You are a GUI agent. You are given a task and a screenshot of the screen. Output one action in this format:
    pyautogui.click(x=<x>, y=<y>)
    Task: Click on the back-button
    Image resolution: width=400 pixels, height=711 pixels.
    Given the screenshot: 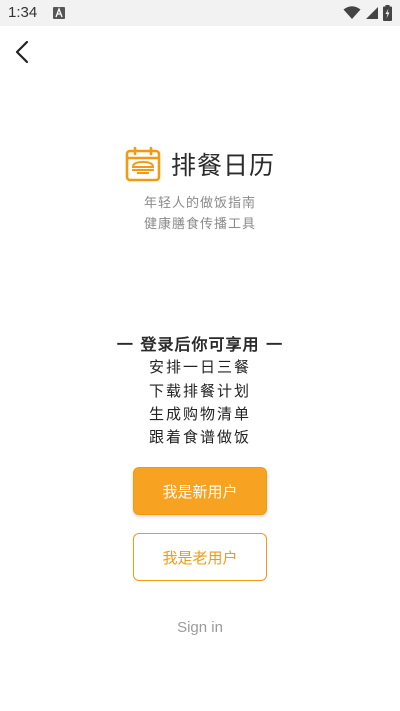 What is the action you would take?
    pyautogui.click(x=24, y=52)
    